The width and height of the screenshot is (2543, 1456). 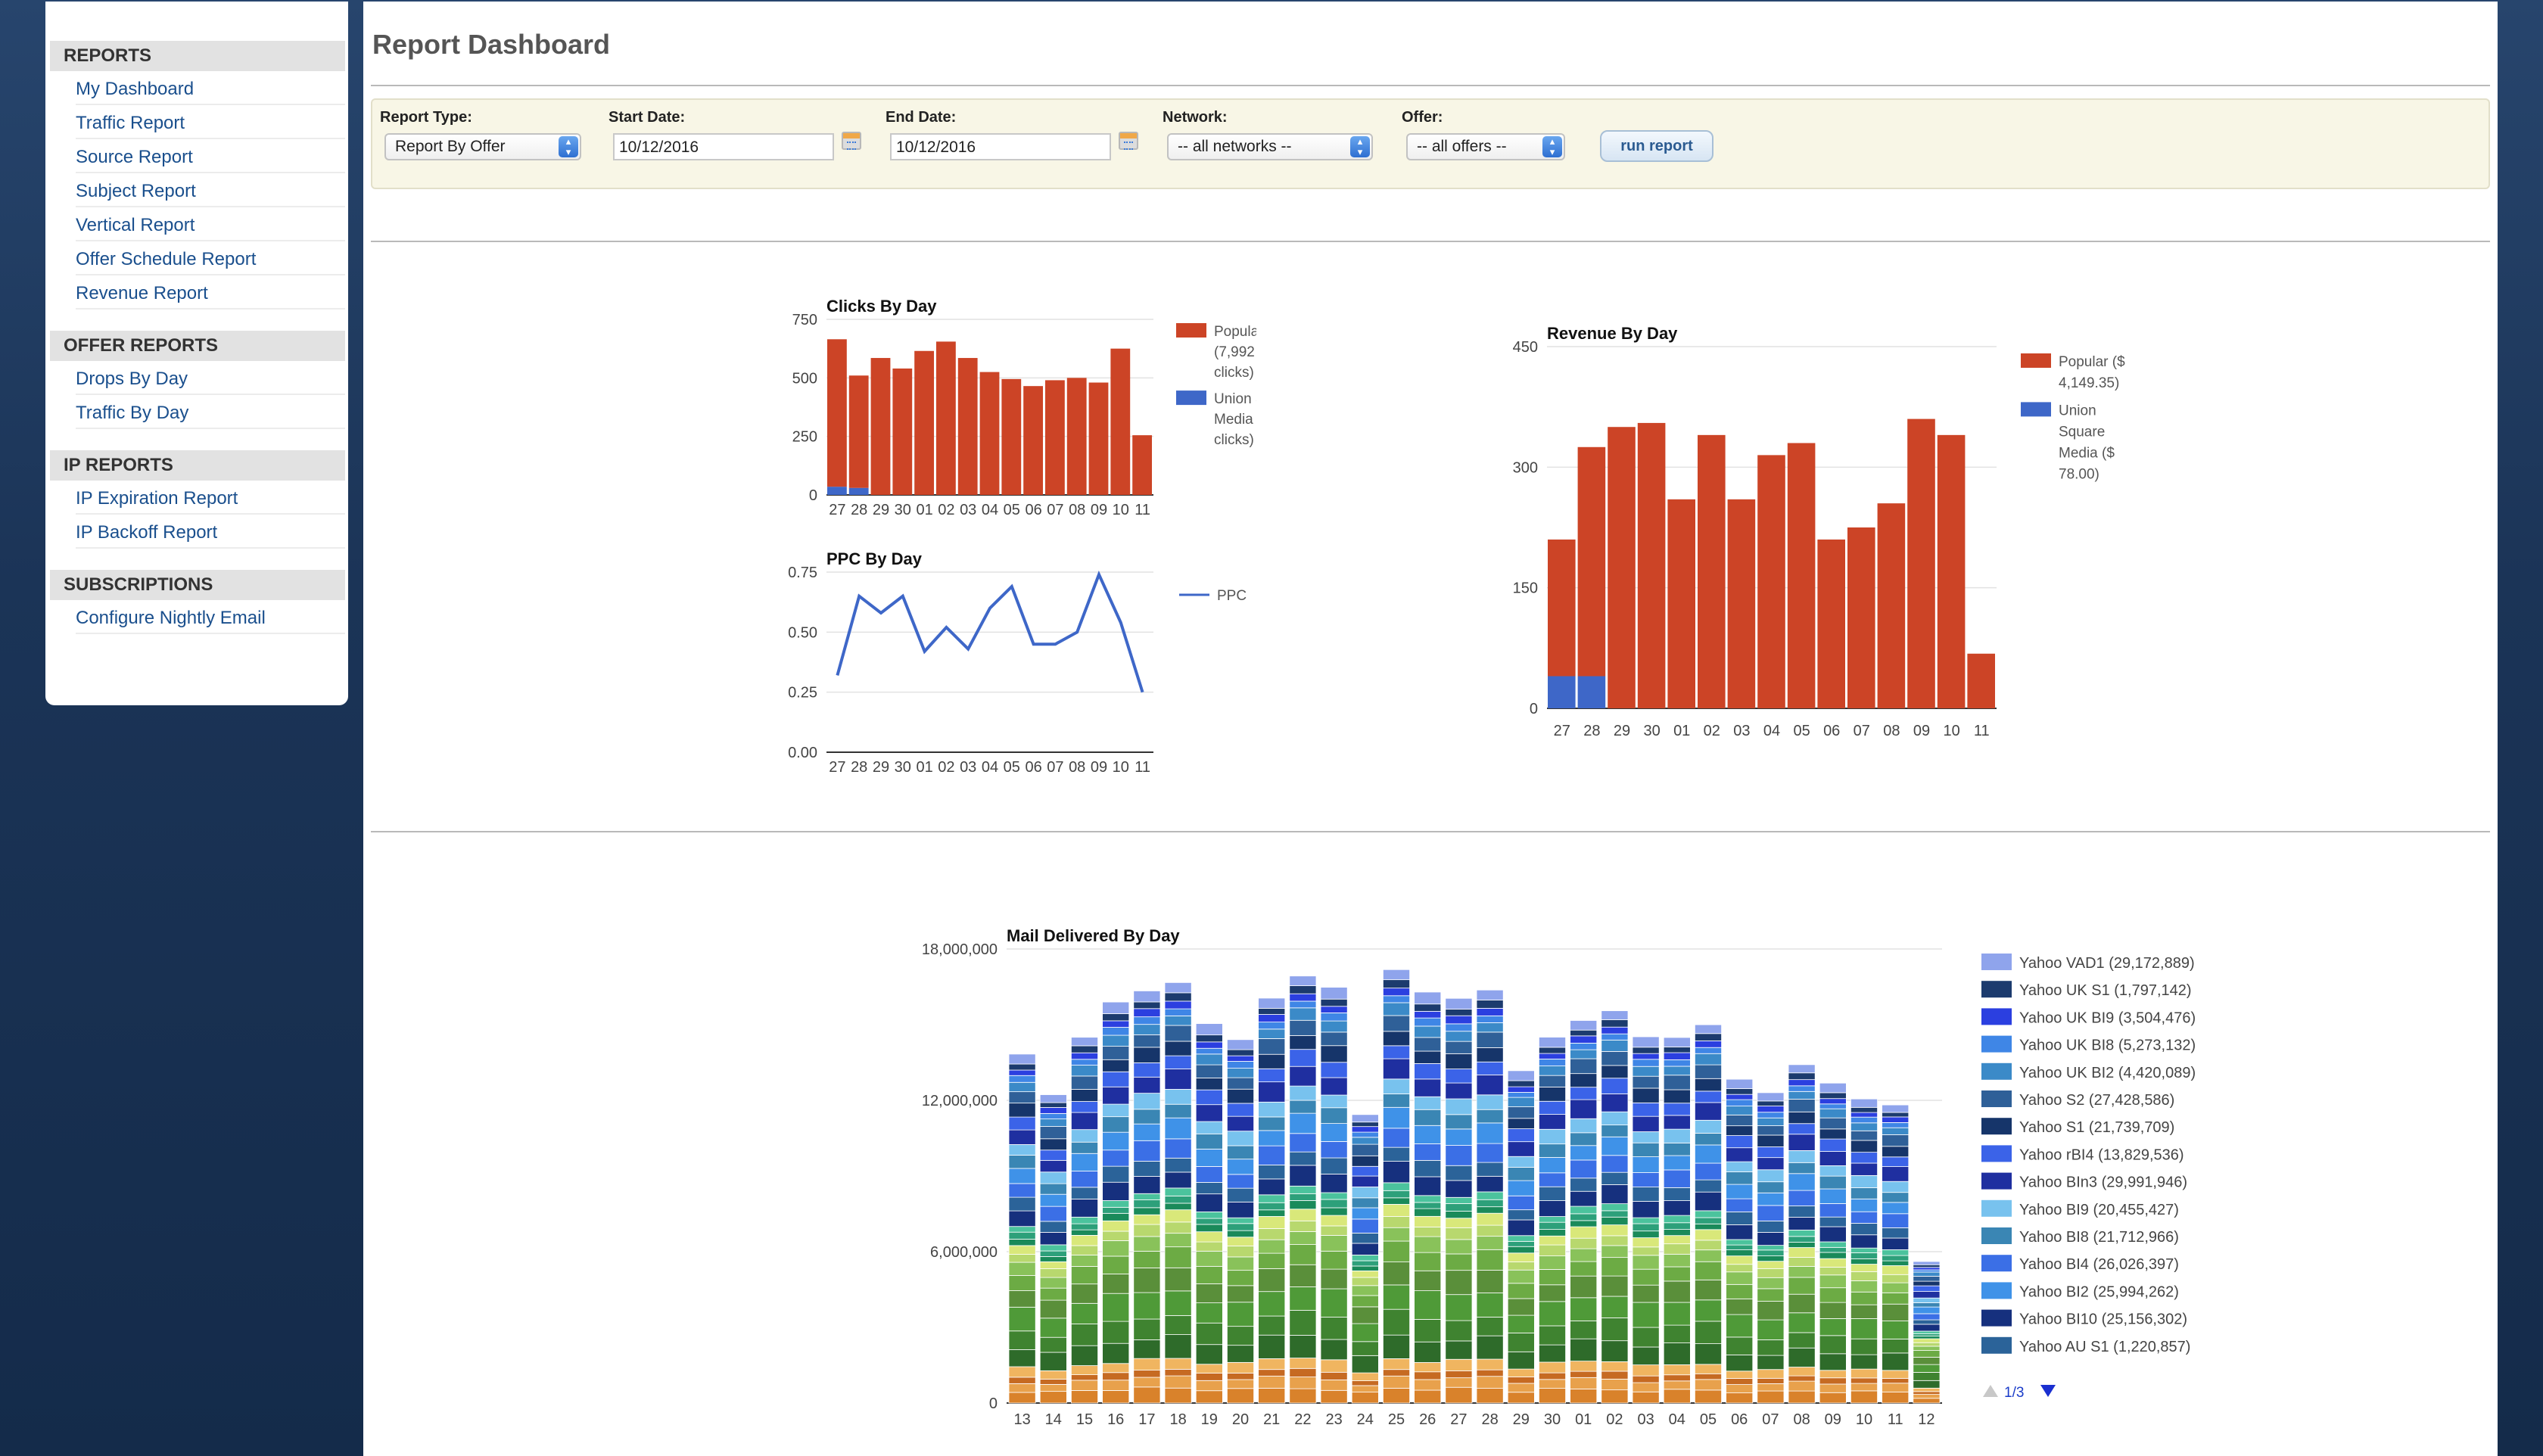 What do you see at coordinates (1712, 731) in the screenshot?
I see `x-tick-label: 02` at bounding box center [1712, 731].